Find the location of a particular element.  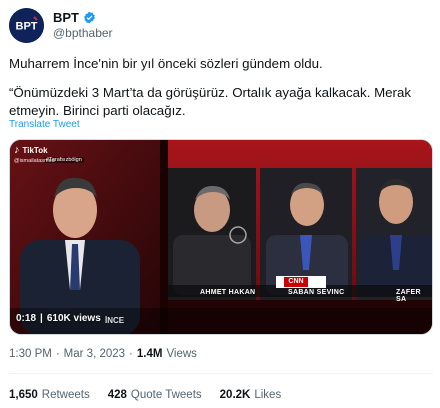

video-controls: 0:18 | 610K views is located at coordinates (58, 318).